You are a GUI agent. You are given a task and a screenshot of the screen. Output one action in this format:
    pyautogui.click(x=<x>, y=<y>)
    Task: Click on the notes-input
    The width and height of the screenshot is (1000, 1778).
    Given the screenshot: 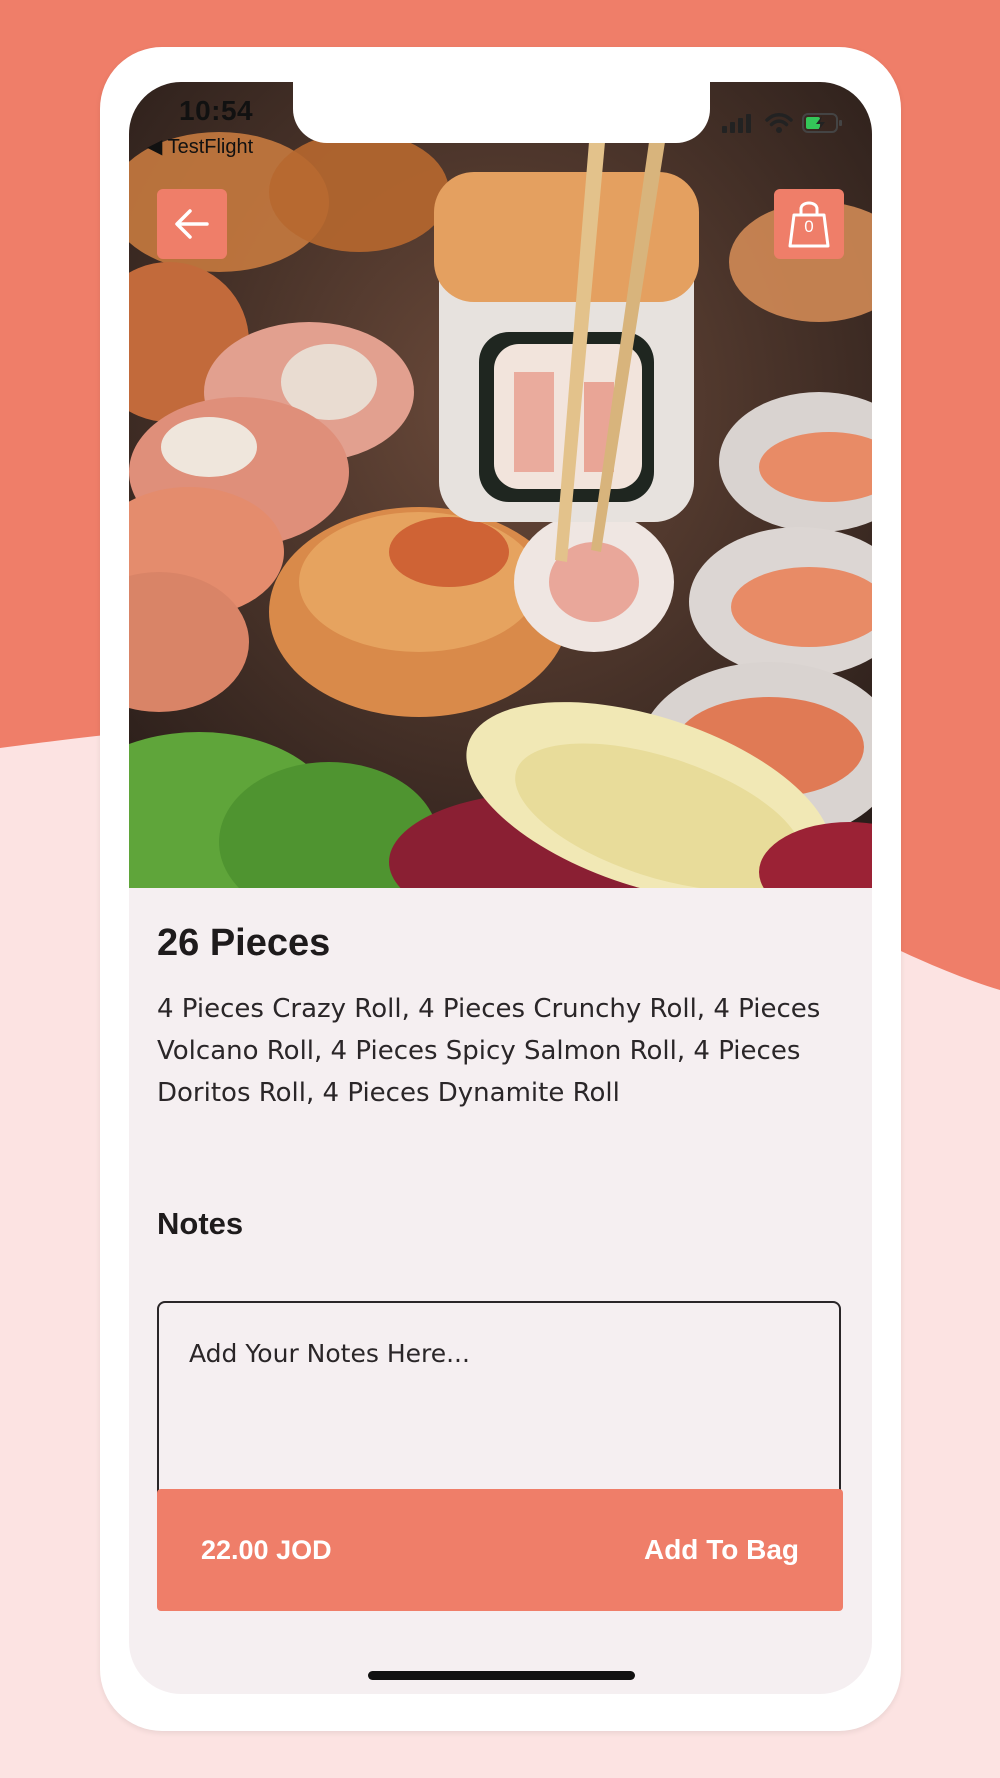 What is the action you would take?
    pyautogui.click(x=499, y=1401)
    